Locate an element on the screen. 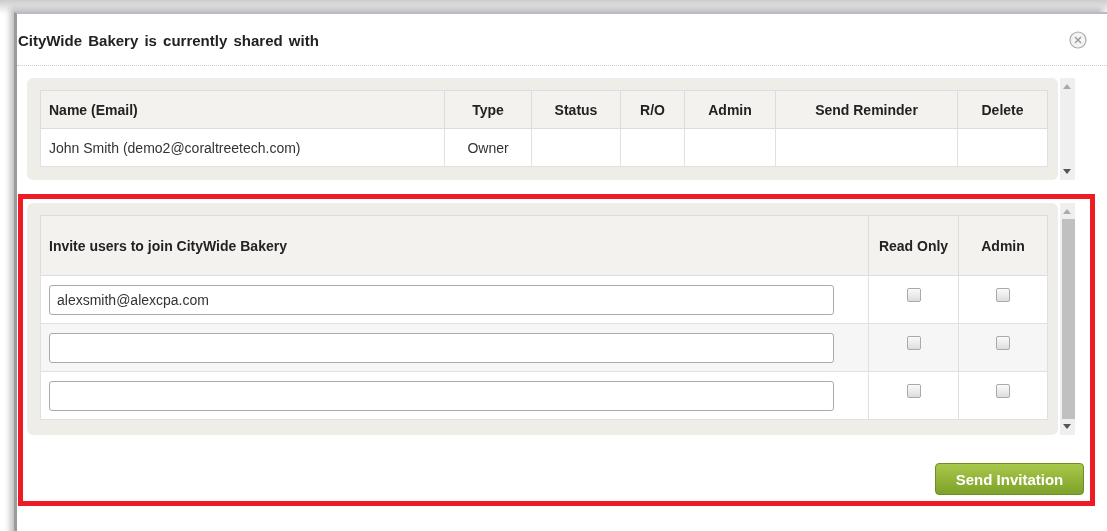 The height and width of the screenshot is (531, 1107). column-header: Invite users to join CityWide Bakery is located at coordinates (454, 245).